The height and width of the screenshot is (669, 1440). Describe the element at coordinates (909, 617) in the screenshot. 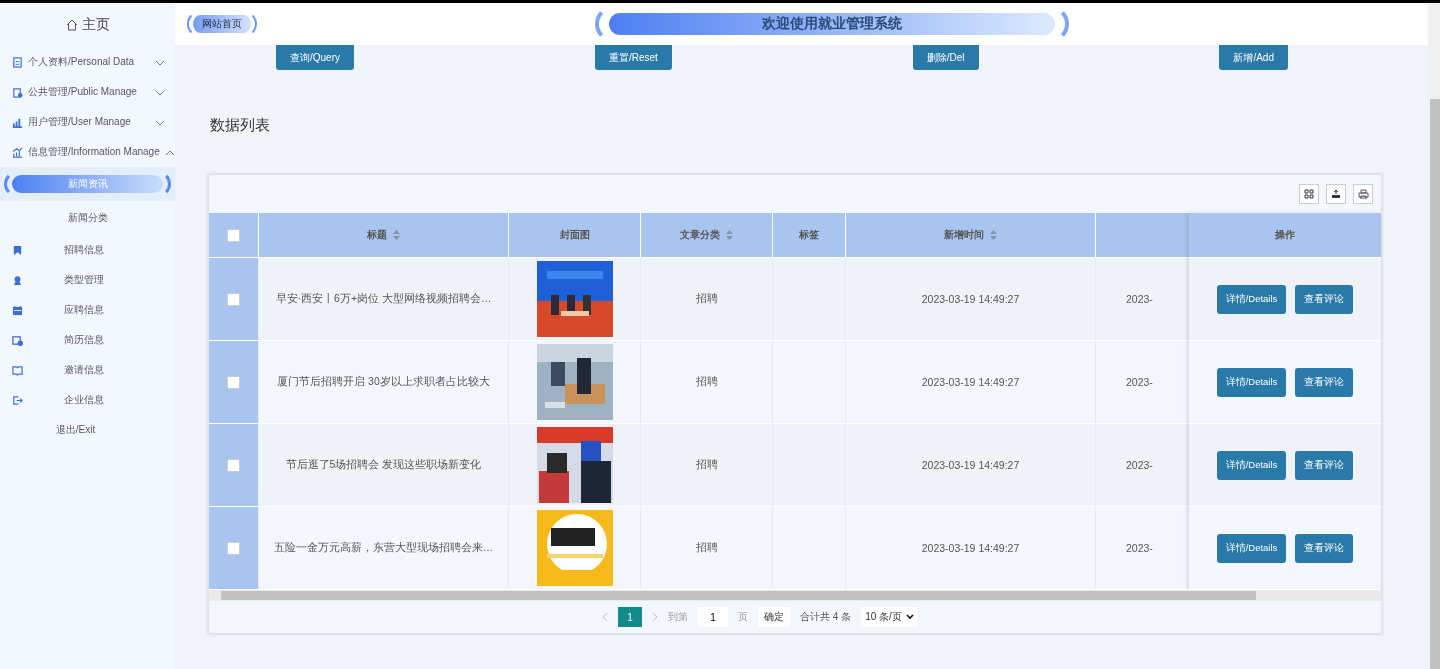

I see `caret-icon` at that location.